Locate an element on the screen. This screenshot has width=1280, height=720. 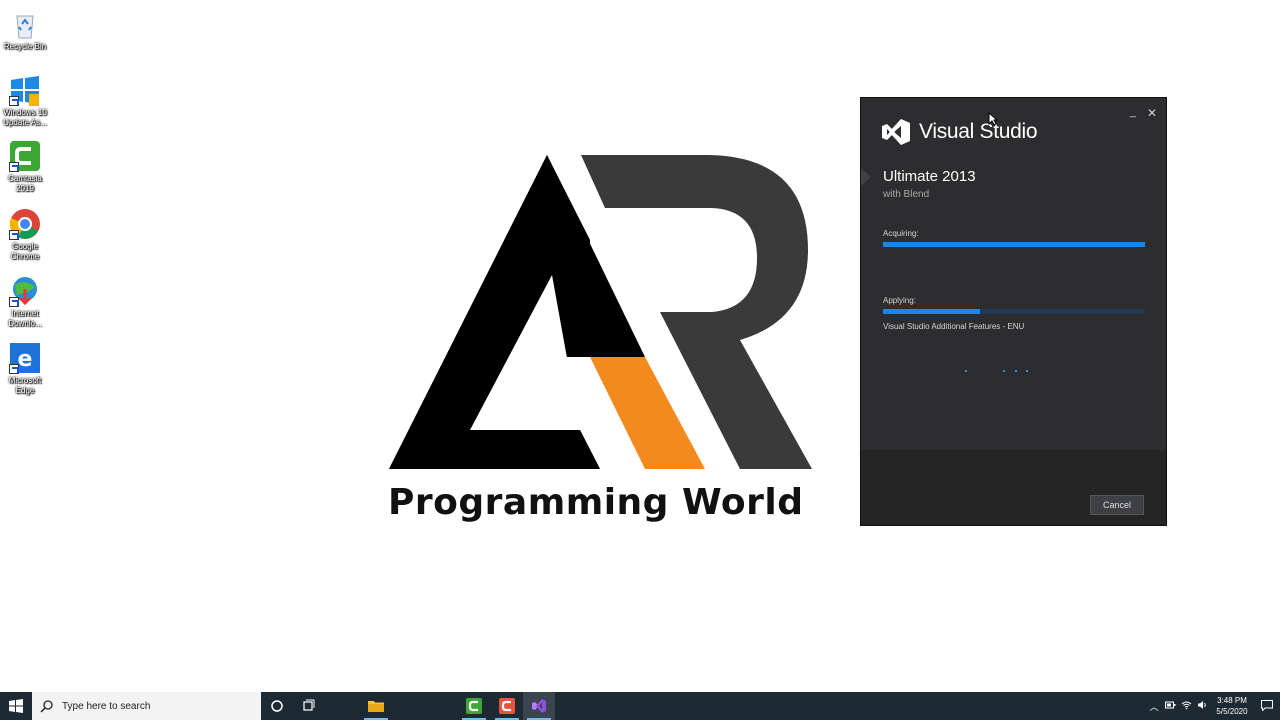
cancel-button: Cancel is located at coordinates (1117, 505).